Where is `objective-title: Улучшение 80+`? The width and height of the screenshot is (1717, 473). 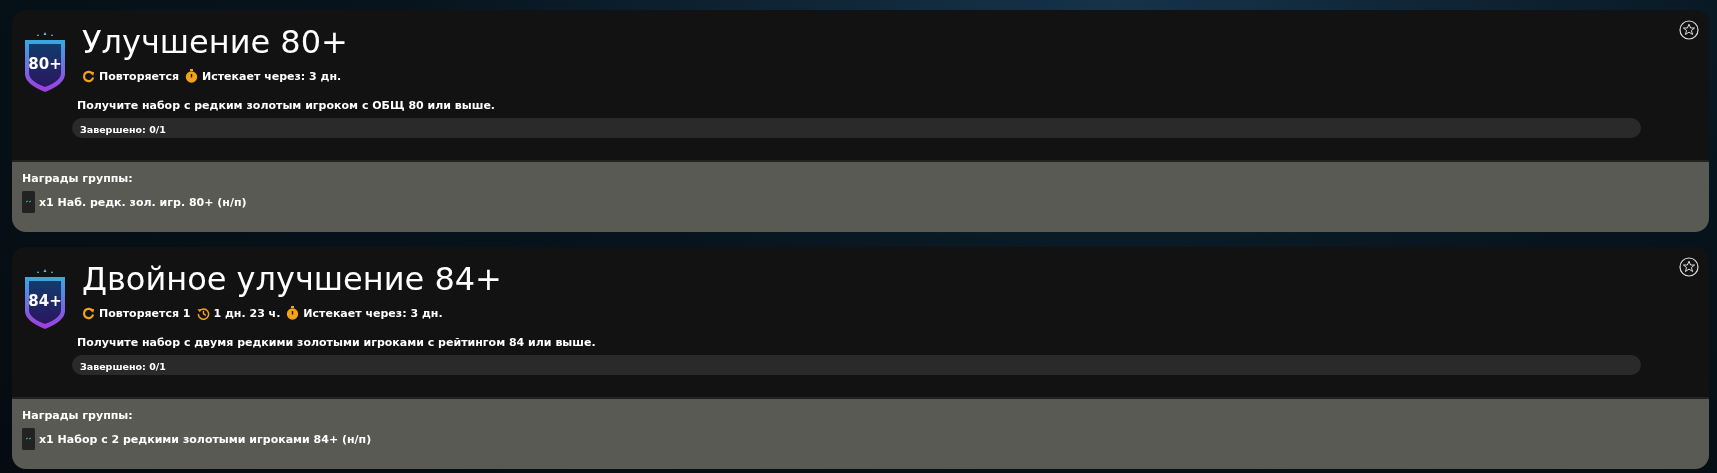
objective-title: Улучшение 80+ is located at coordinates (215, 42).